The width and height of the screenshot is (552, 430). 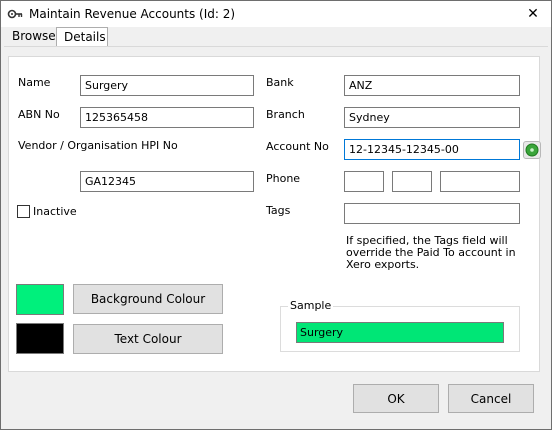 I want to click on tab-divider, so click(x=276, y=46).